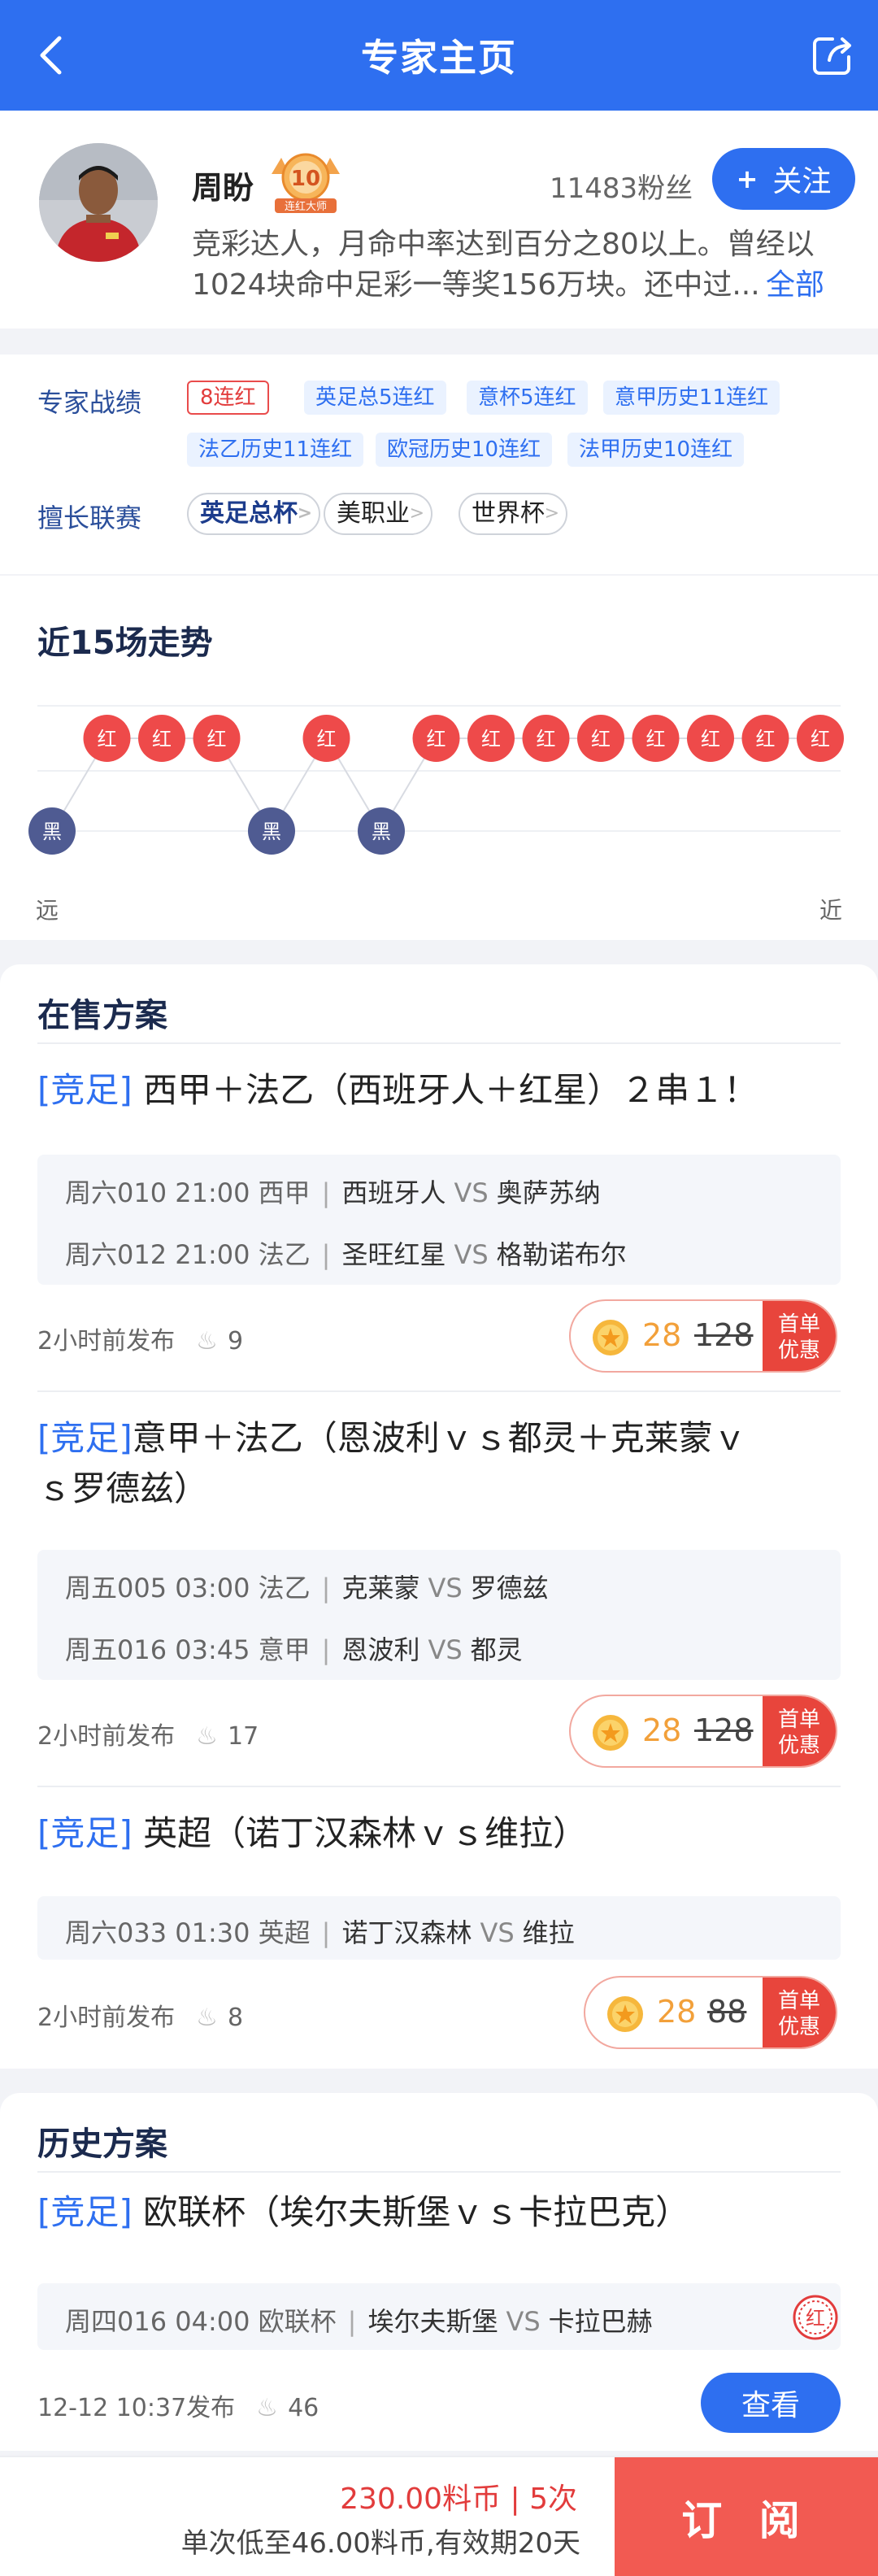  I want to click on home-team: 西班牙人, so click(394, 1193).